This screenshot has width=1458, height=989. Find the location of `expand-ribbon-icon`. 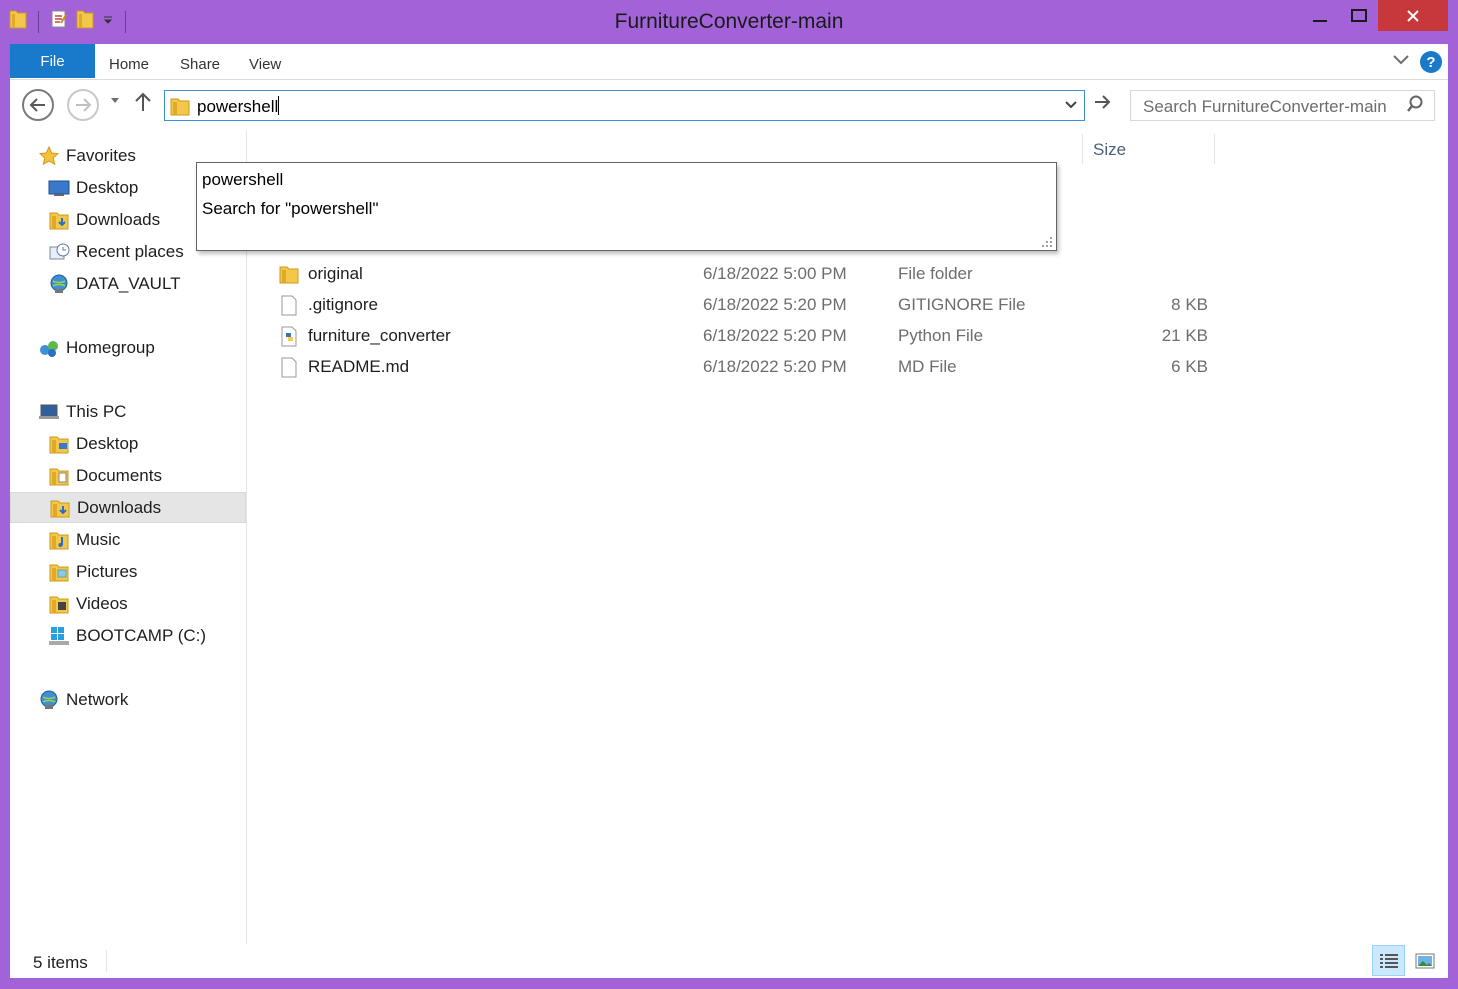

expand-ribbon-icon is located at coordinates (1401, 61).